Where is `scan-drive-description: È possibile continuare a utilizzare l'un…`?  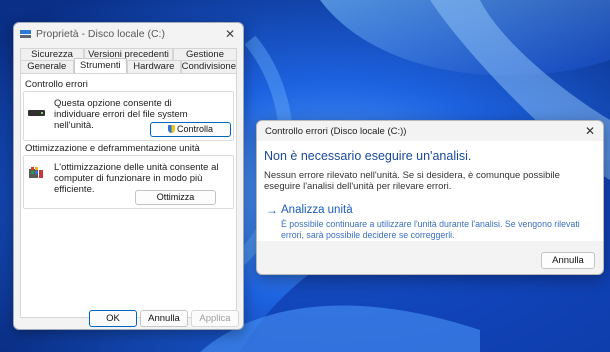 scan-drive-description: È possibile continuare a utilizzare l'un… is located at coordinates (430, 229).